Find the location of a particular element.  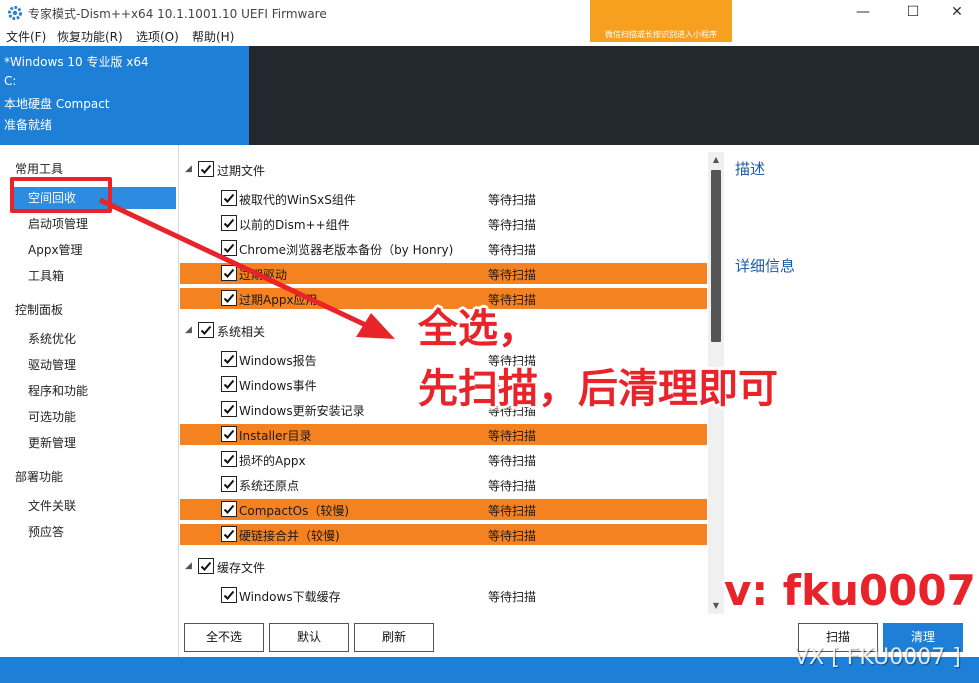

sidebar-item-optimize: 系统优化 is located at coordinates (93, 339).